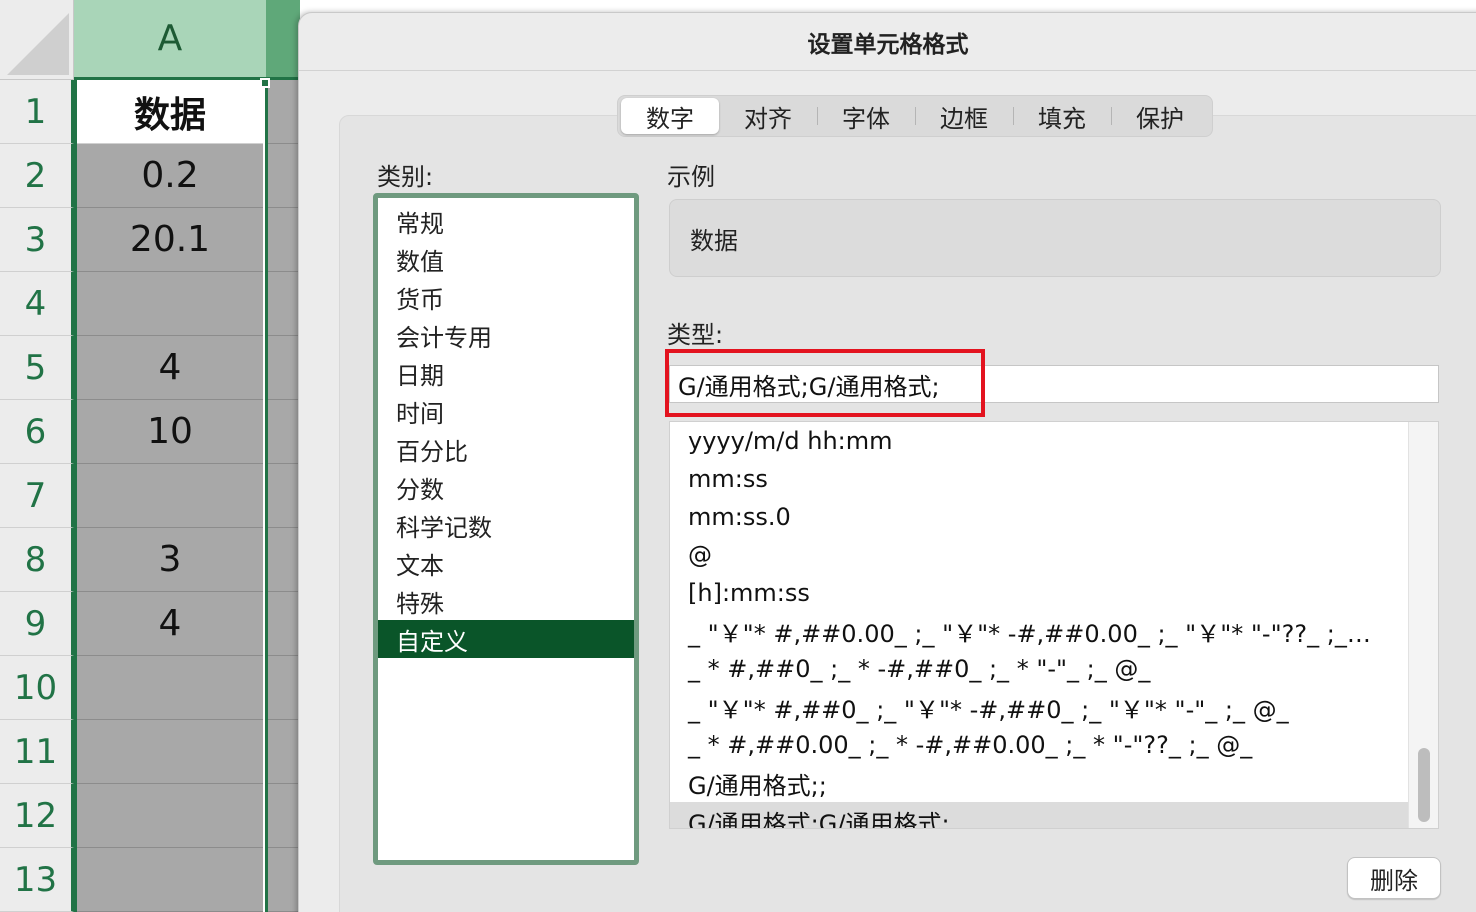 This screenshot has width=1476, height=912. What do you see at coordinates (887, 42) in the screenshot?
I see `dialog-title: 设置单元格格式` at bounding box center [887, 42].